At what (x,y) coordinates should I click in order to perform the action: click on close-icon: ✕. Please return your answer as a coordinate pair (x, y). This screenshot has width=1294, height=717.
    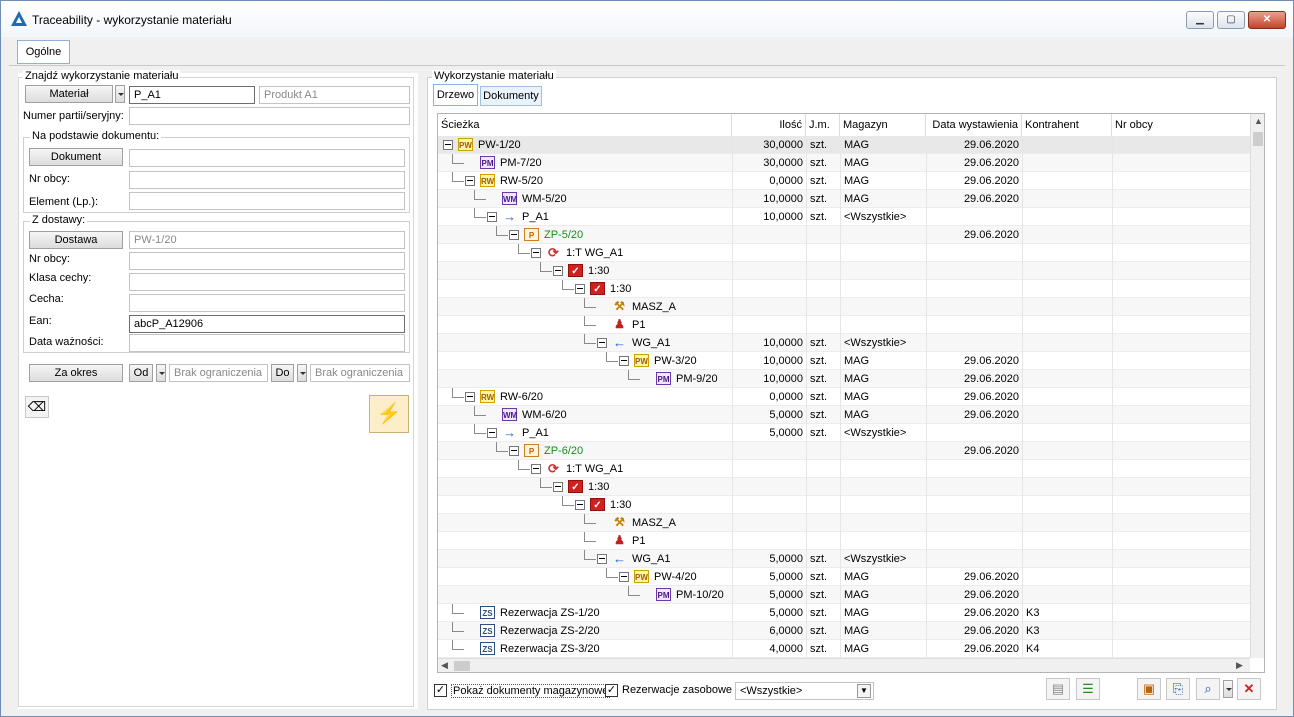
    Looking at the image, I should click on (1249, 689).